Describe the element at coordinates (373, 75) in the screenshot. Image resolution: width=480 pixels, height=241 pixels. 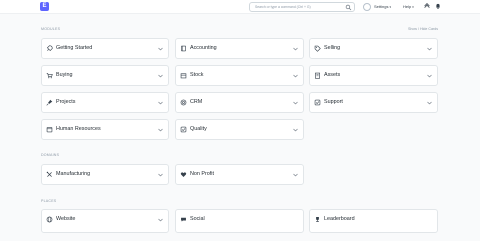
I see `module-card-assets: Assets` at that location.